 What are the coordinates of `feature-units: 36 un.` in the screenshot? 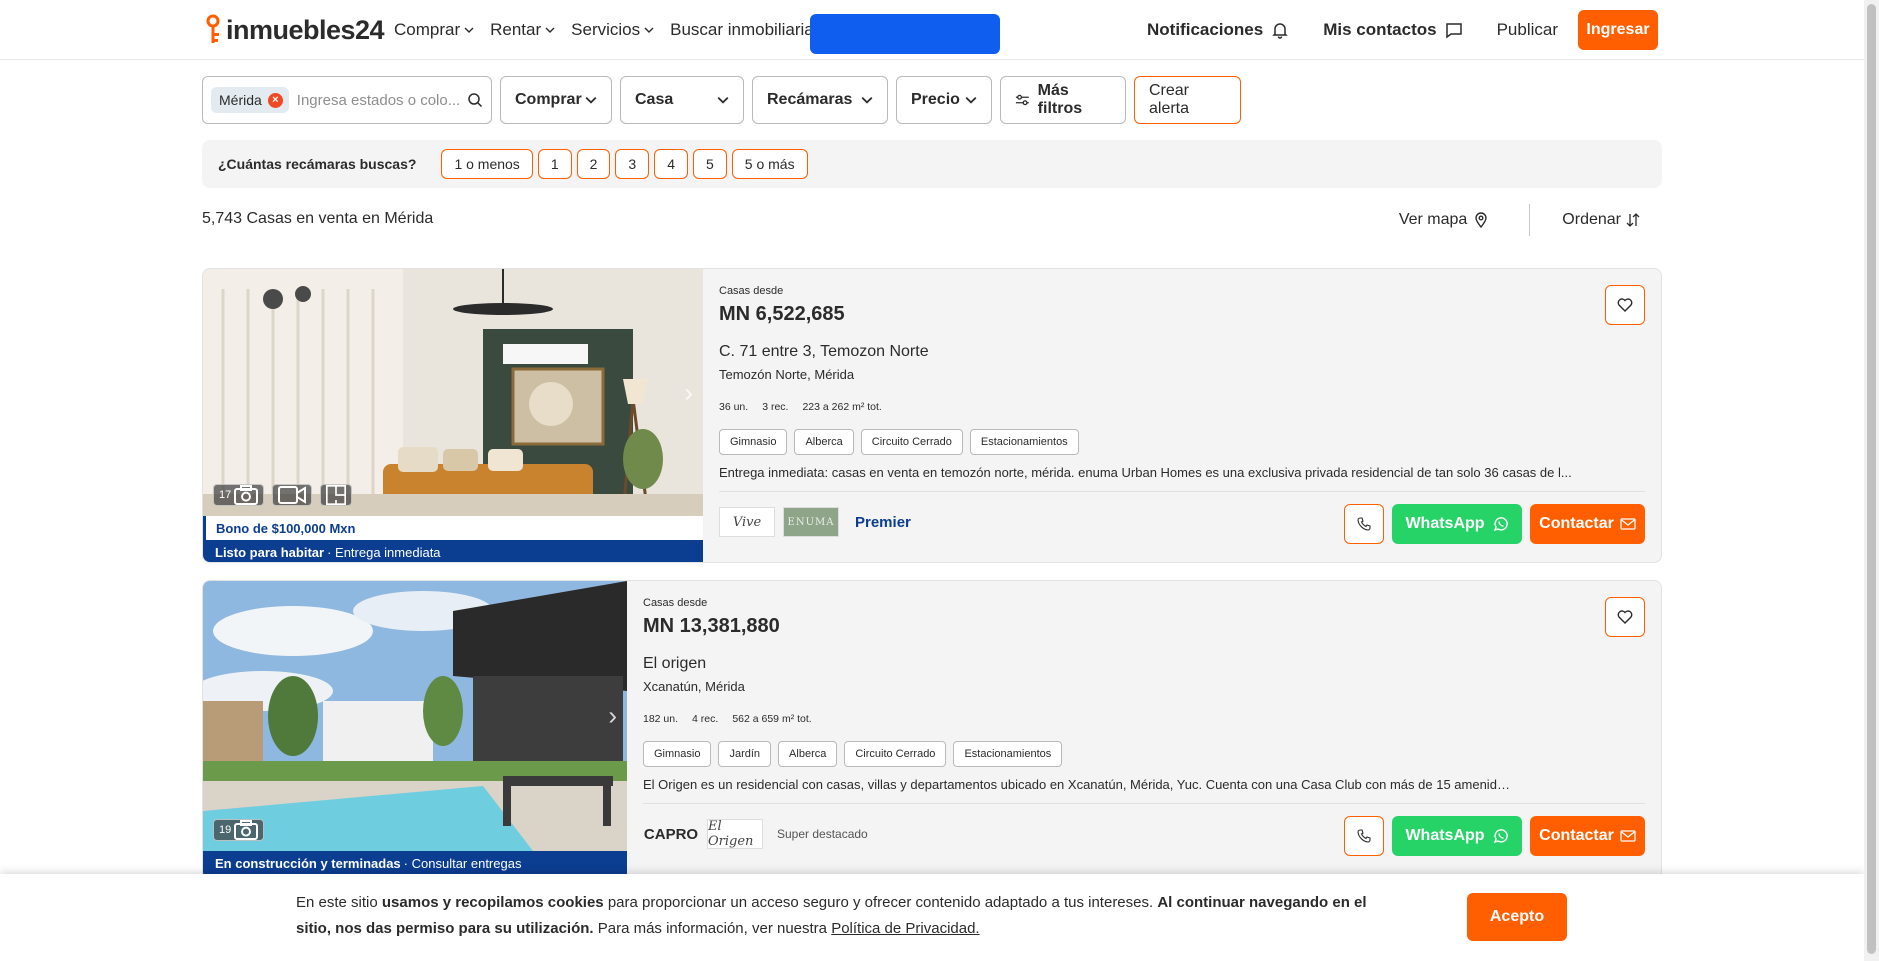 It's located at (734, 407).